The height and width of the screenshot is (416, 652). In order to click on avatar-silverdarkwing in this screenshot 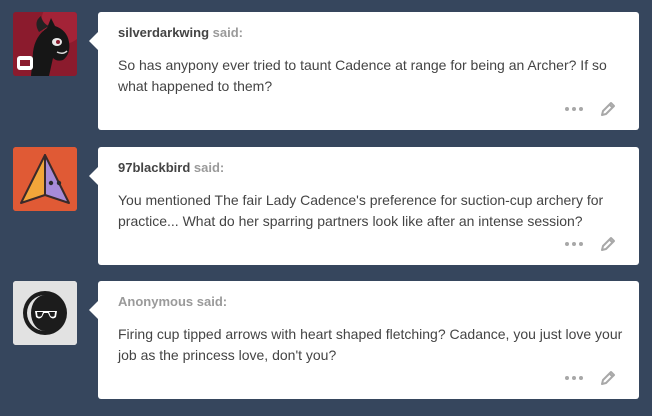, I will do `click(45, 44)`.